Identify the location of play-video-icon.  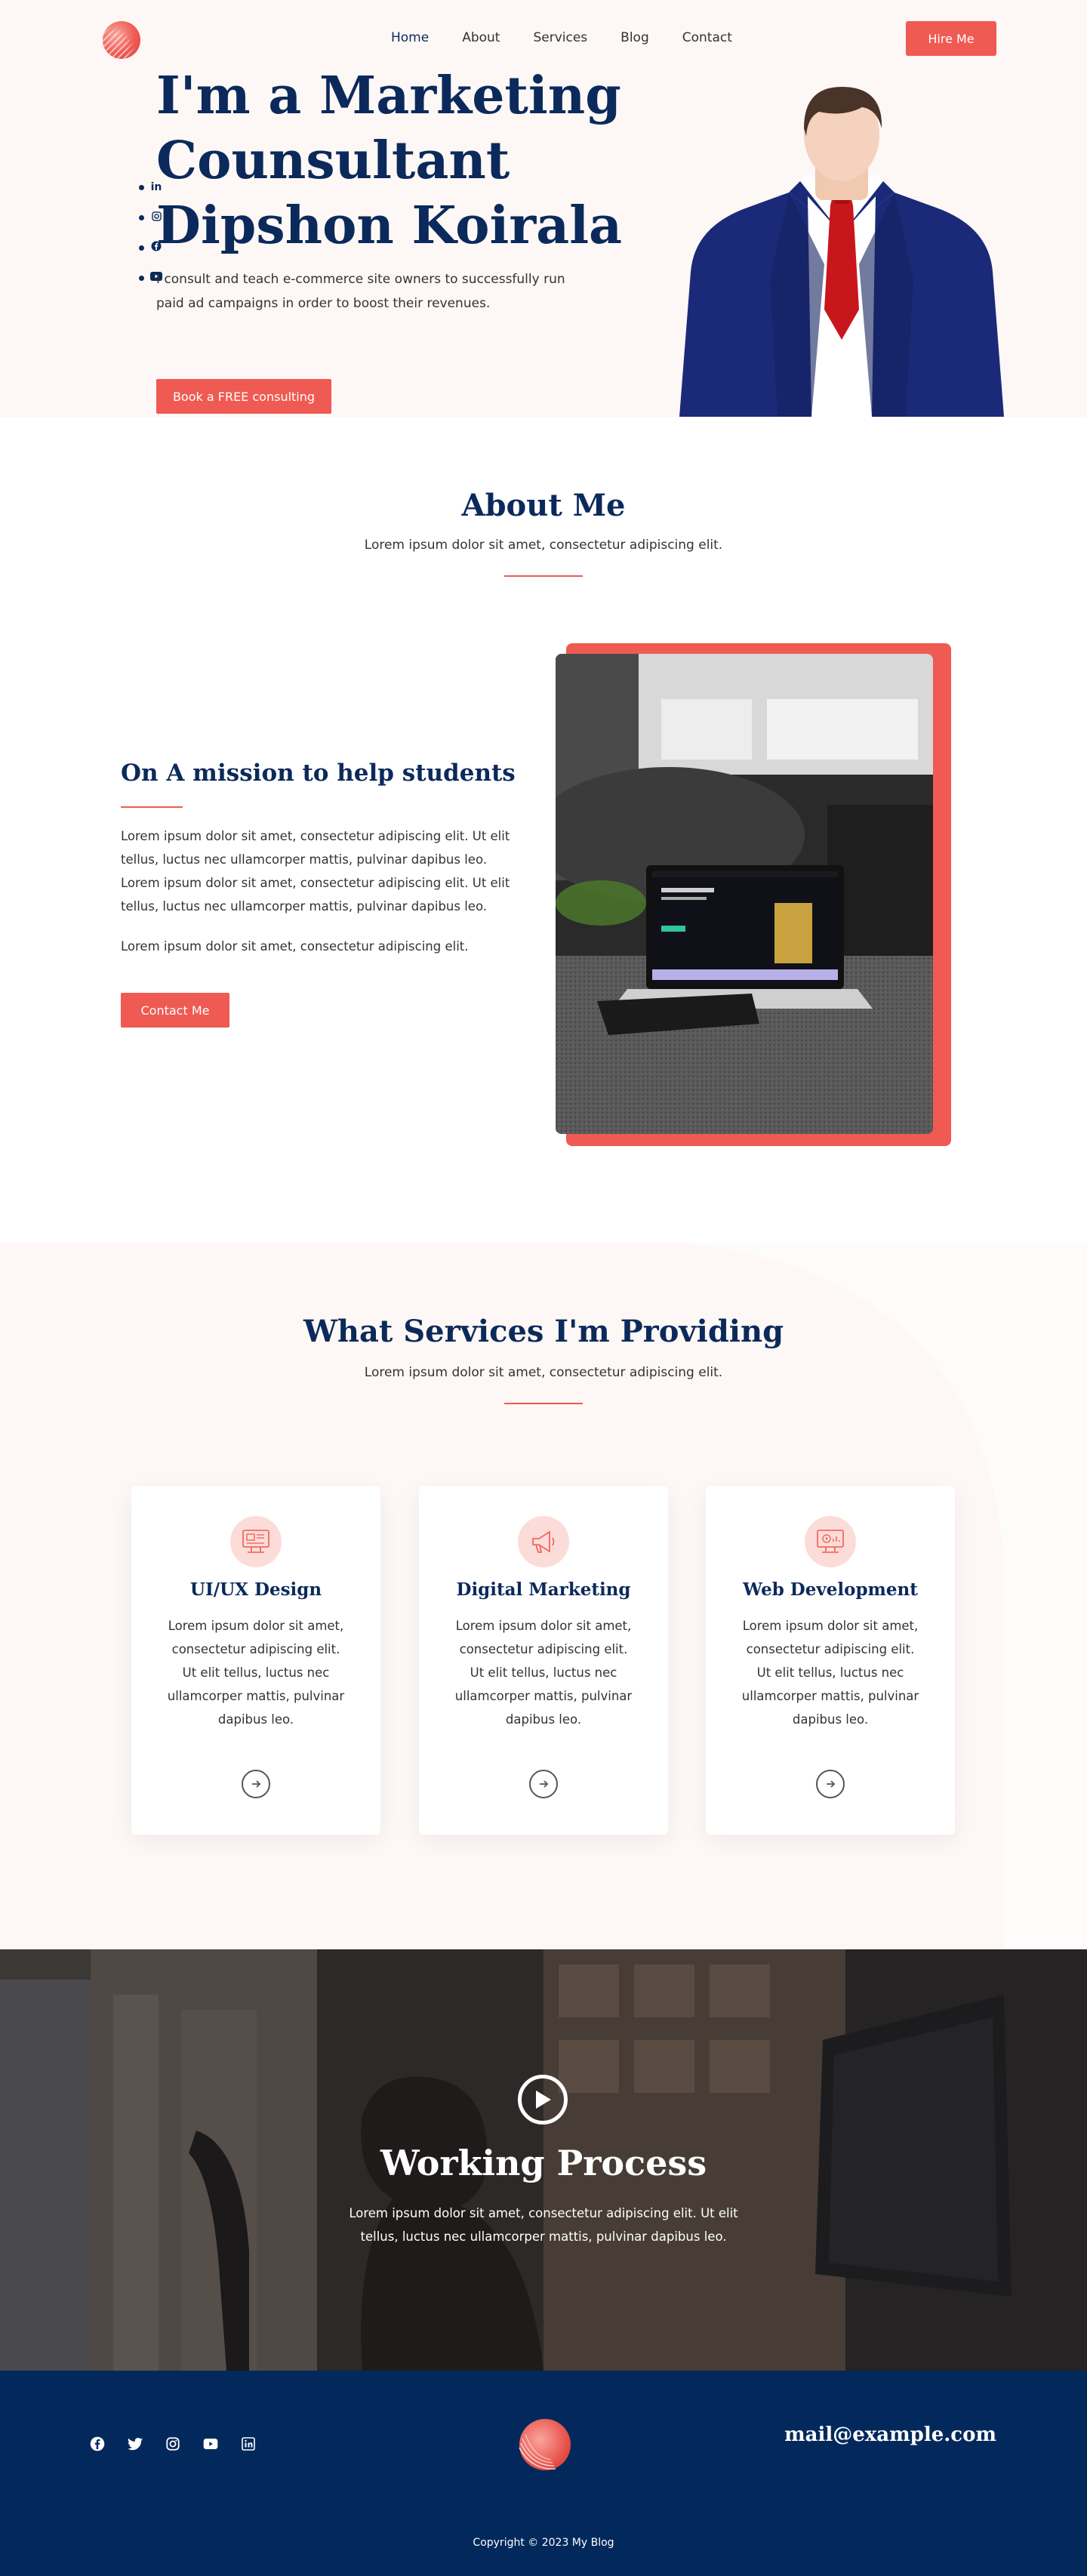
(543, 2100).